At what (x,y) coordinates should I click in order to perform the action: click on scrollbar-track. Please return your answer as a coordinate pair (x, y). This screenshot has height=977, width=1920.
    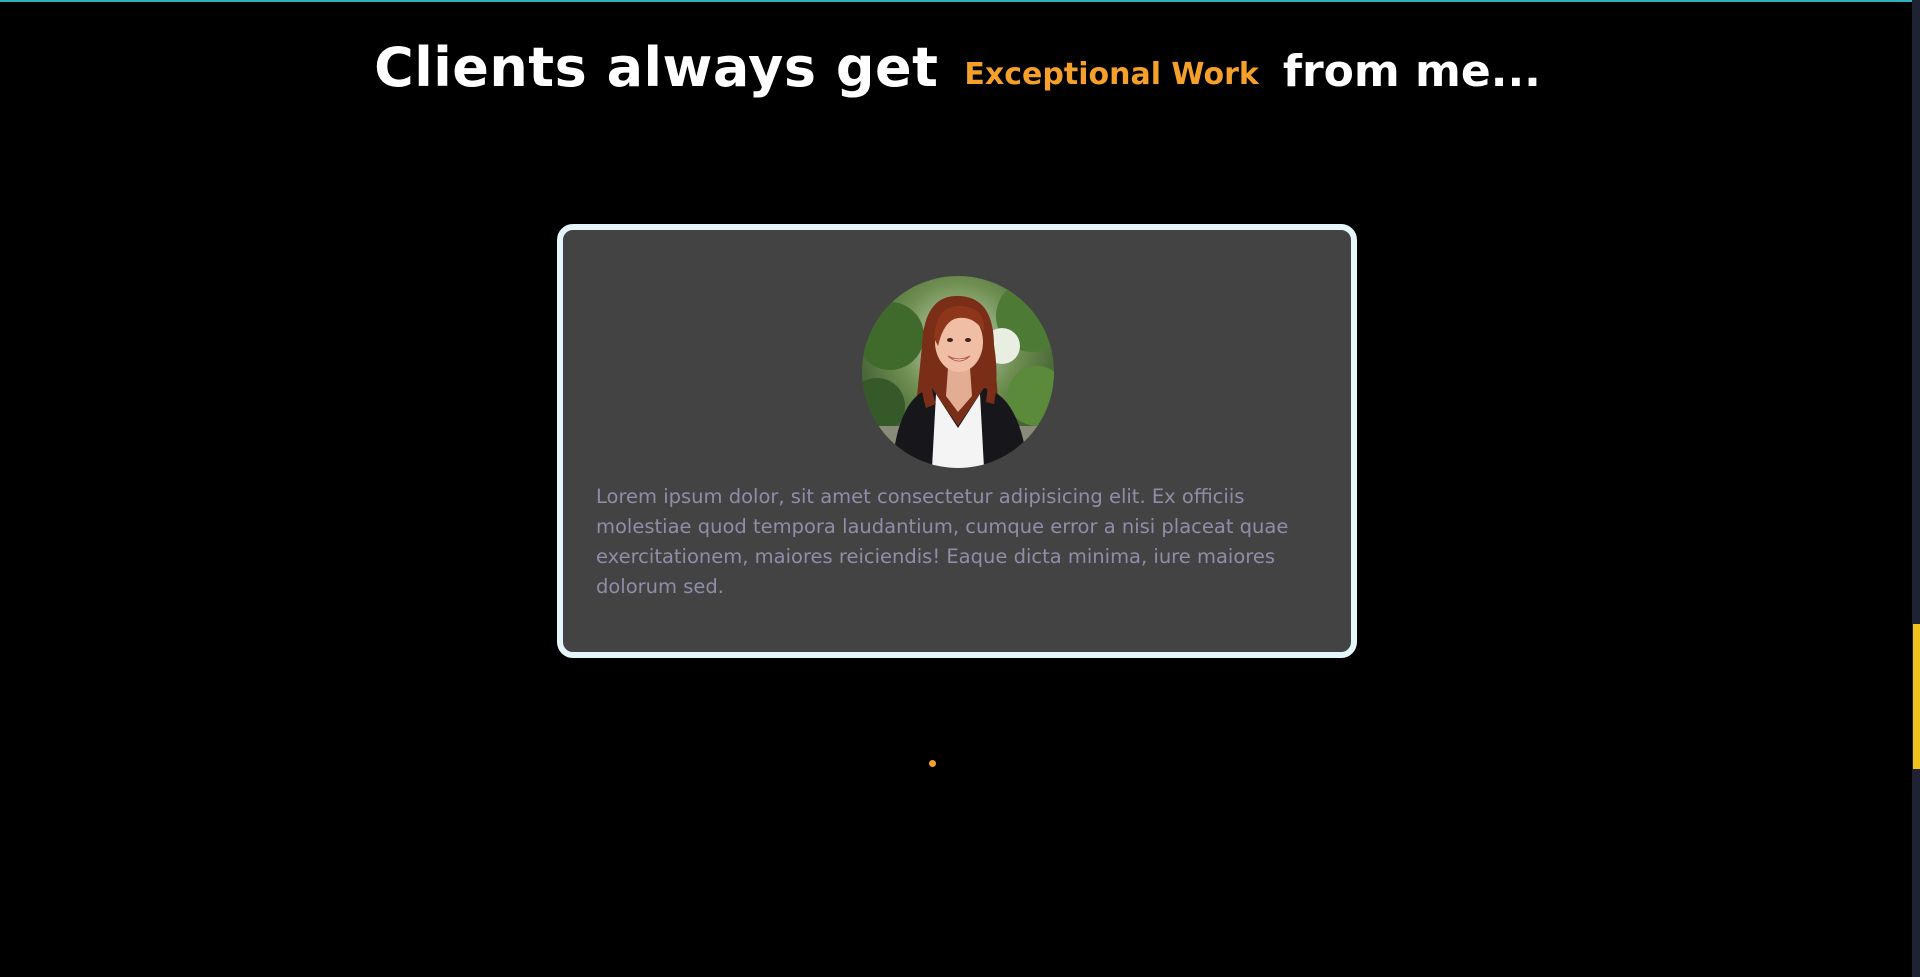
    Looking at the image, I should click on (1916, 488).